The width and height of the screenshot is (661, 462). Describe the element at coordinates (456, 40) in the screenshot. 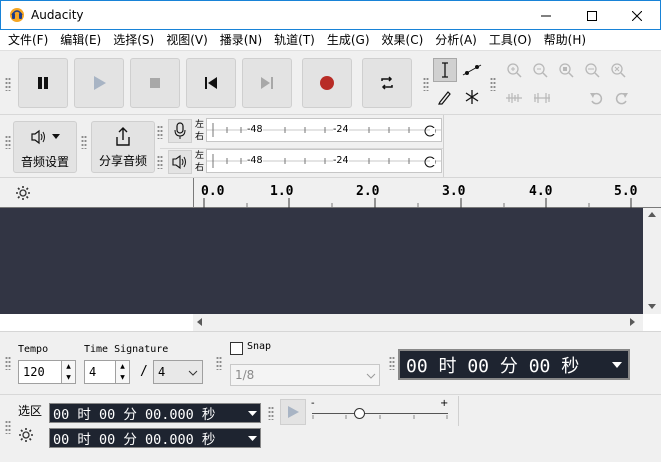

I see `menu-analyze: 分析(A)` at that location.